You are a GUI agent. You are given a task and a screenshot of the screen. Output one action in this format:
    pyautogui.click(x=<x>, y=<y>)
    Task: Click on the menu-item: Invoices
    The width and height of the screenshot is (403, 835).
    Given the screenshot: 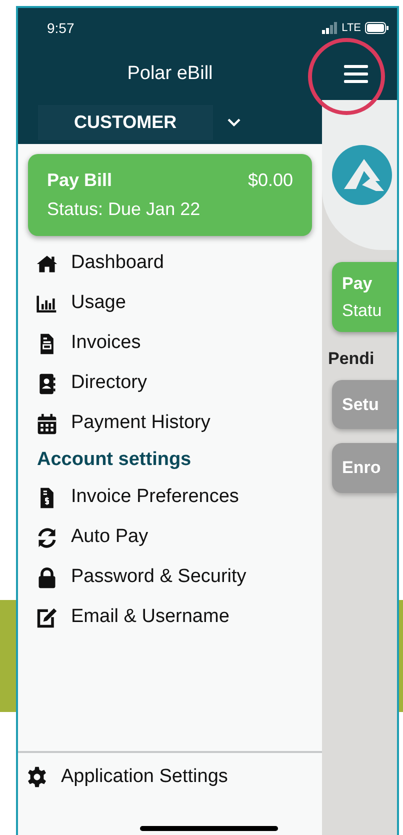 What is the action you would take?
    pyautogui.click(x=170, y=344)
    